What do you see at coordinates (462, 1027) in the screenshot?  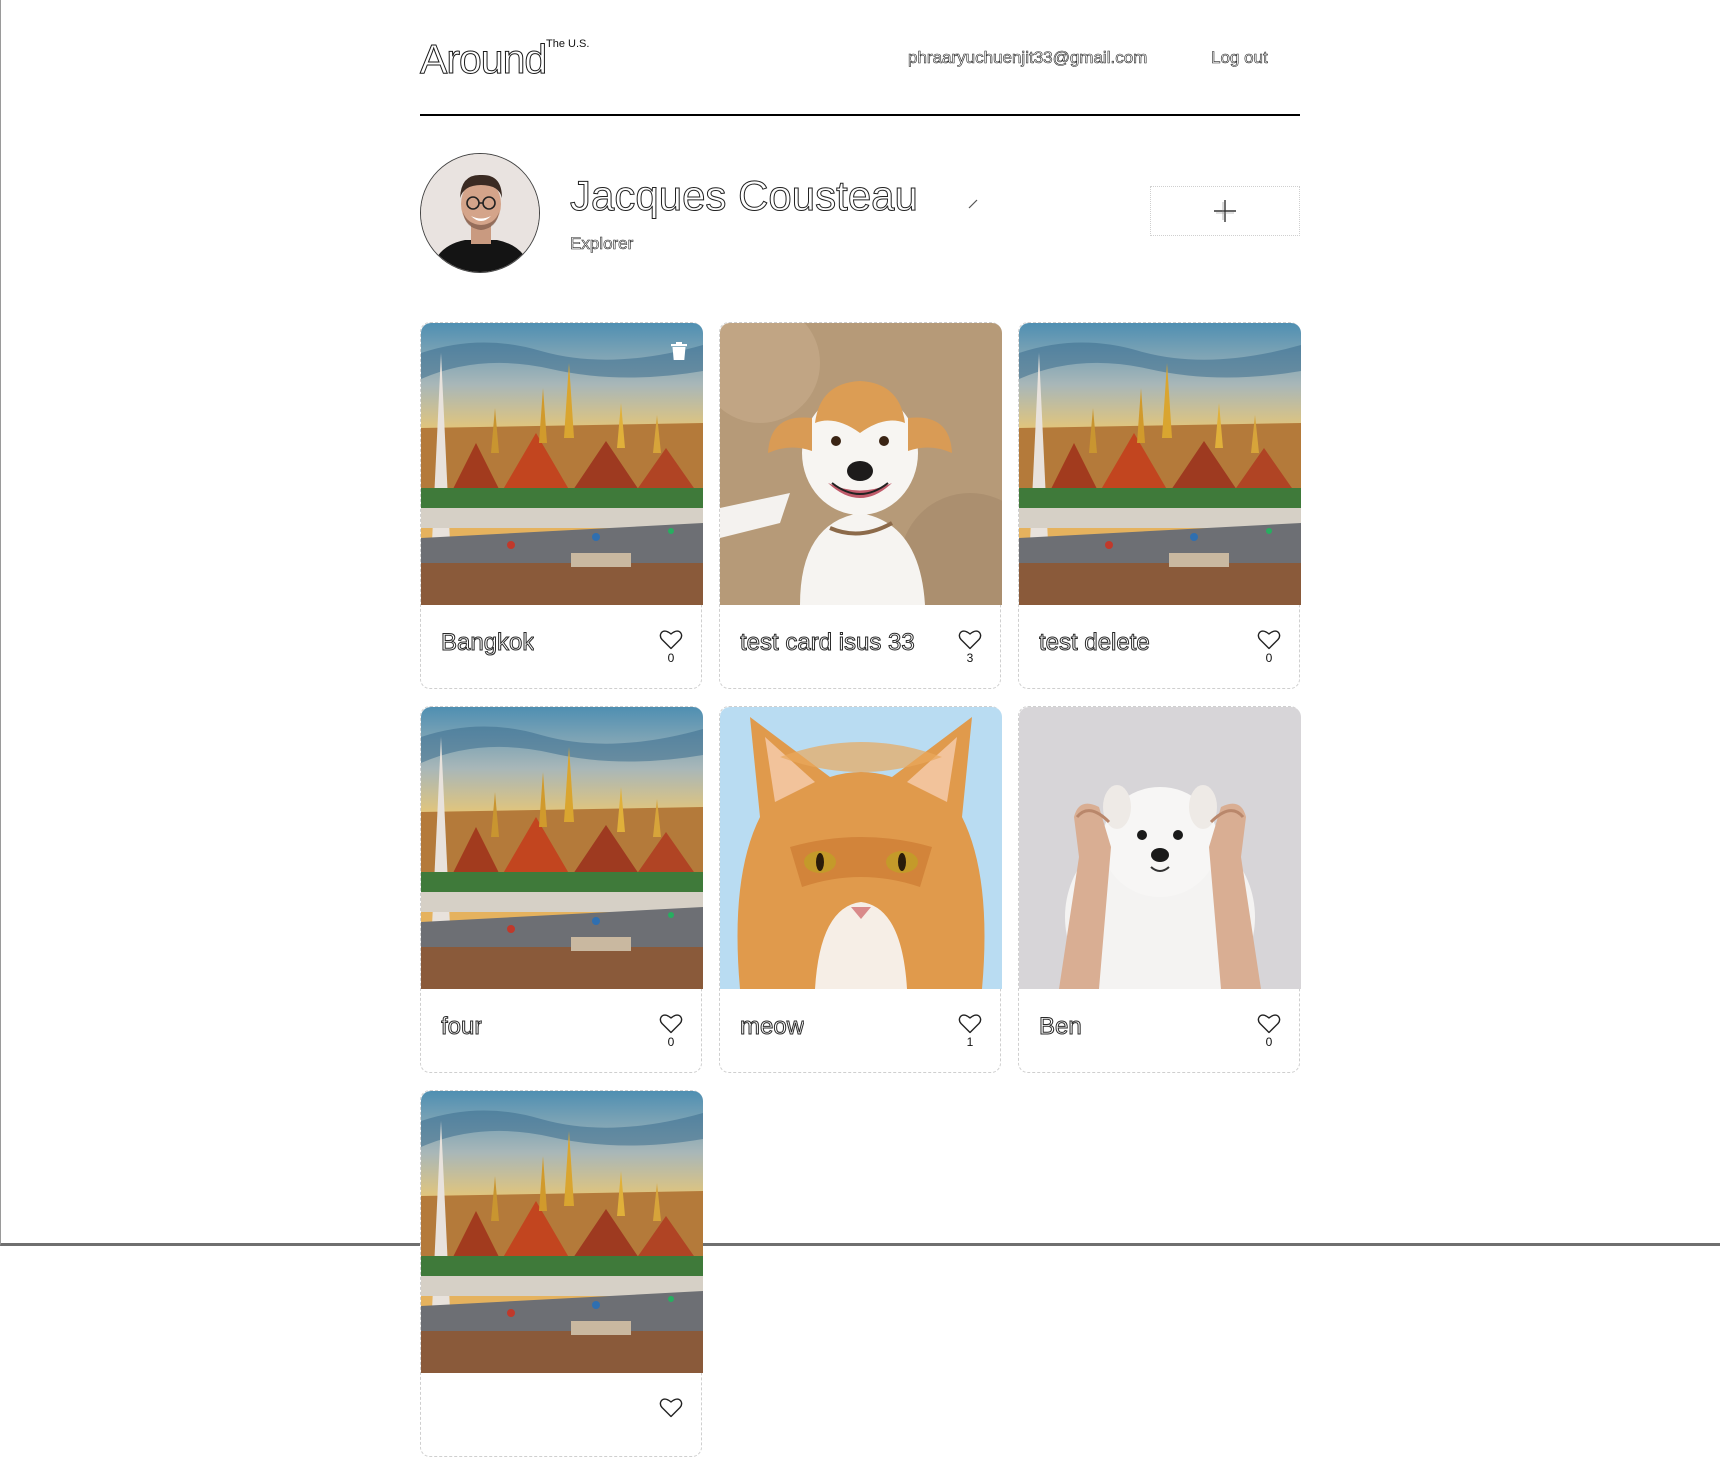 I see `card-title: four` at bounding box center [462, 1027].